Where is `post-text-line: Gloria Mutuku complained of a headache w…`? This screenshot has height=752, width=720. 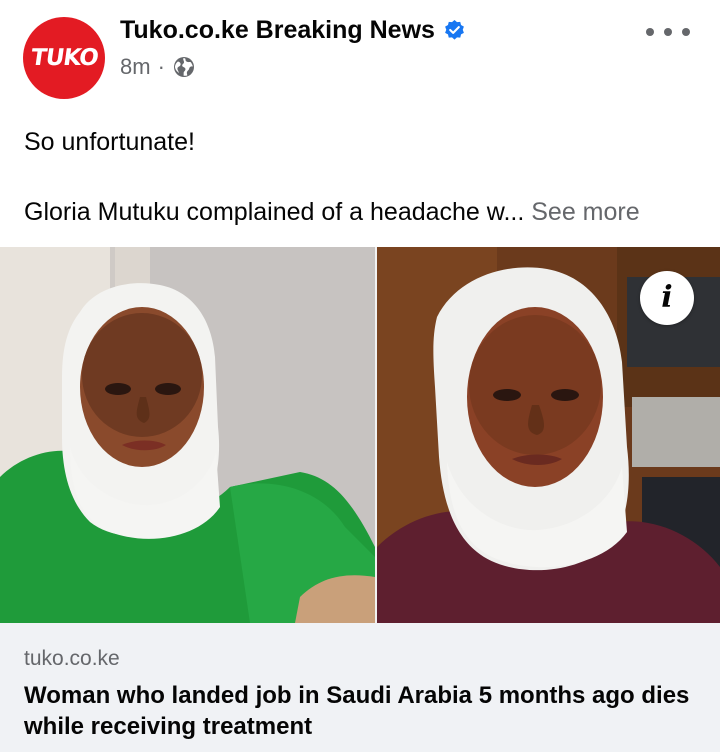
post-text-line: Gloria Mutuku complained of a headache w… is located at coordinates (332, 212).